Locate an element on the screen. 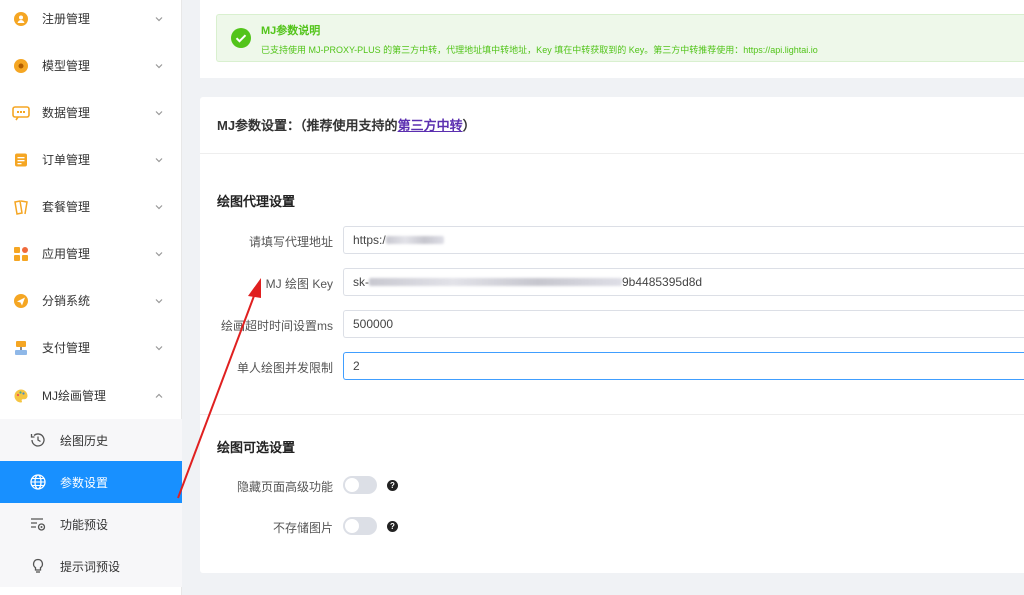 The height and width of the screenshot is (595, 1024). sidebar-subitem-presets: 功能预设 is located at coordinates (91, 524).